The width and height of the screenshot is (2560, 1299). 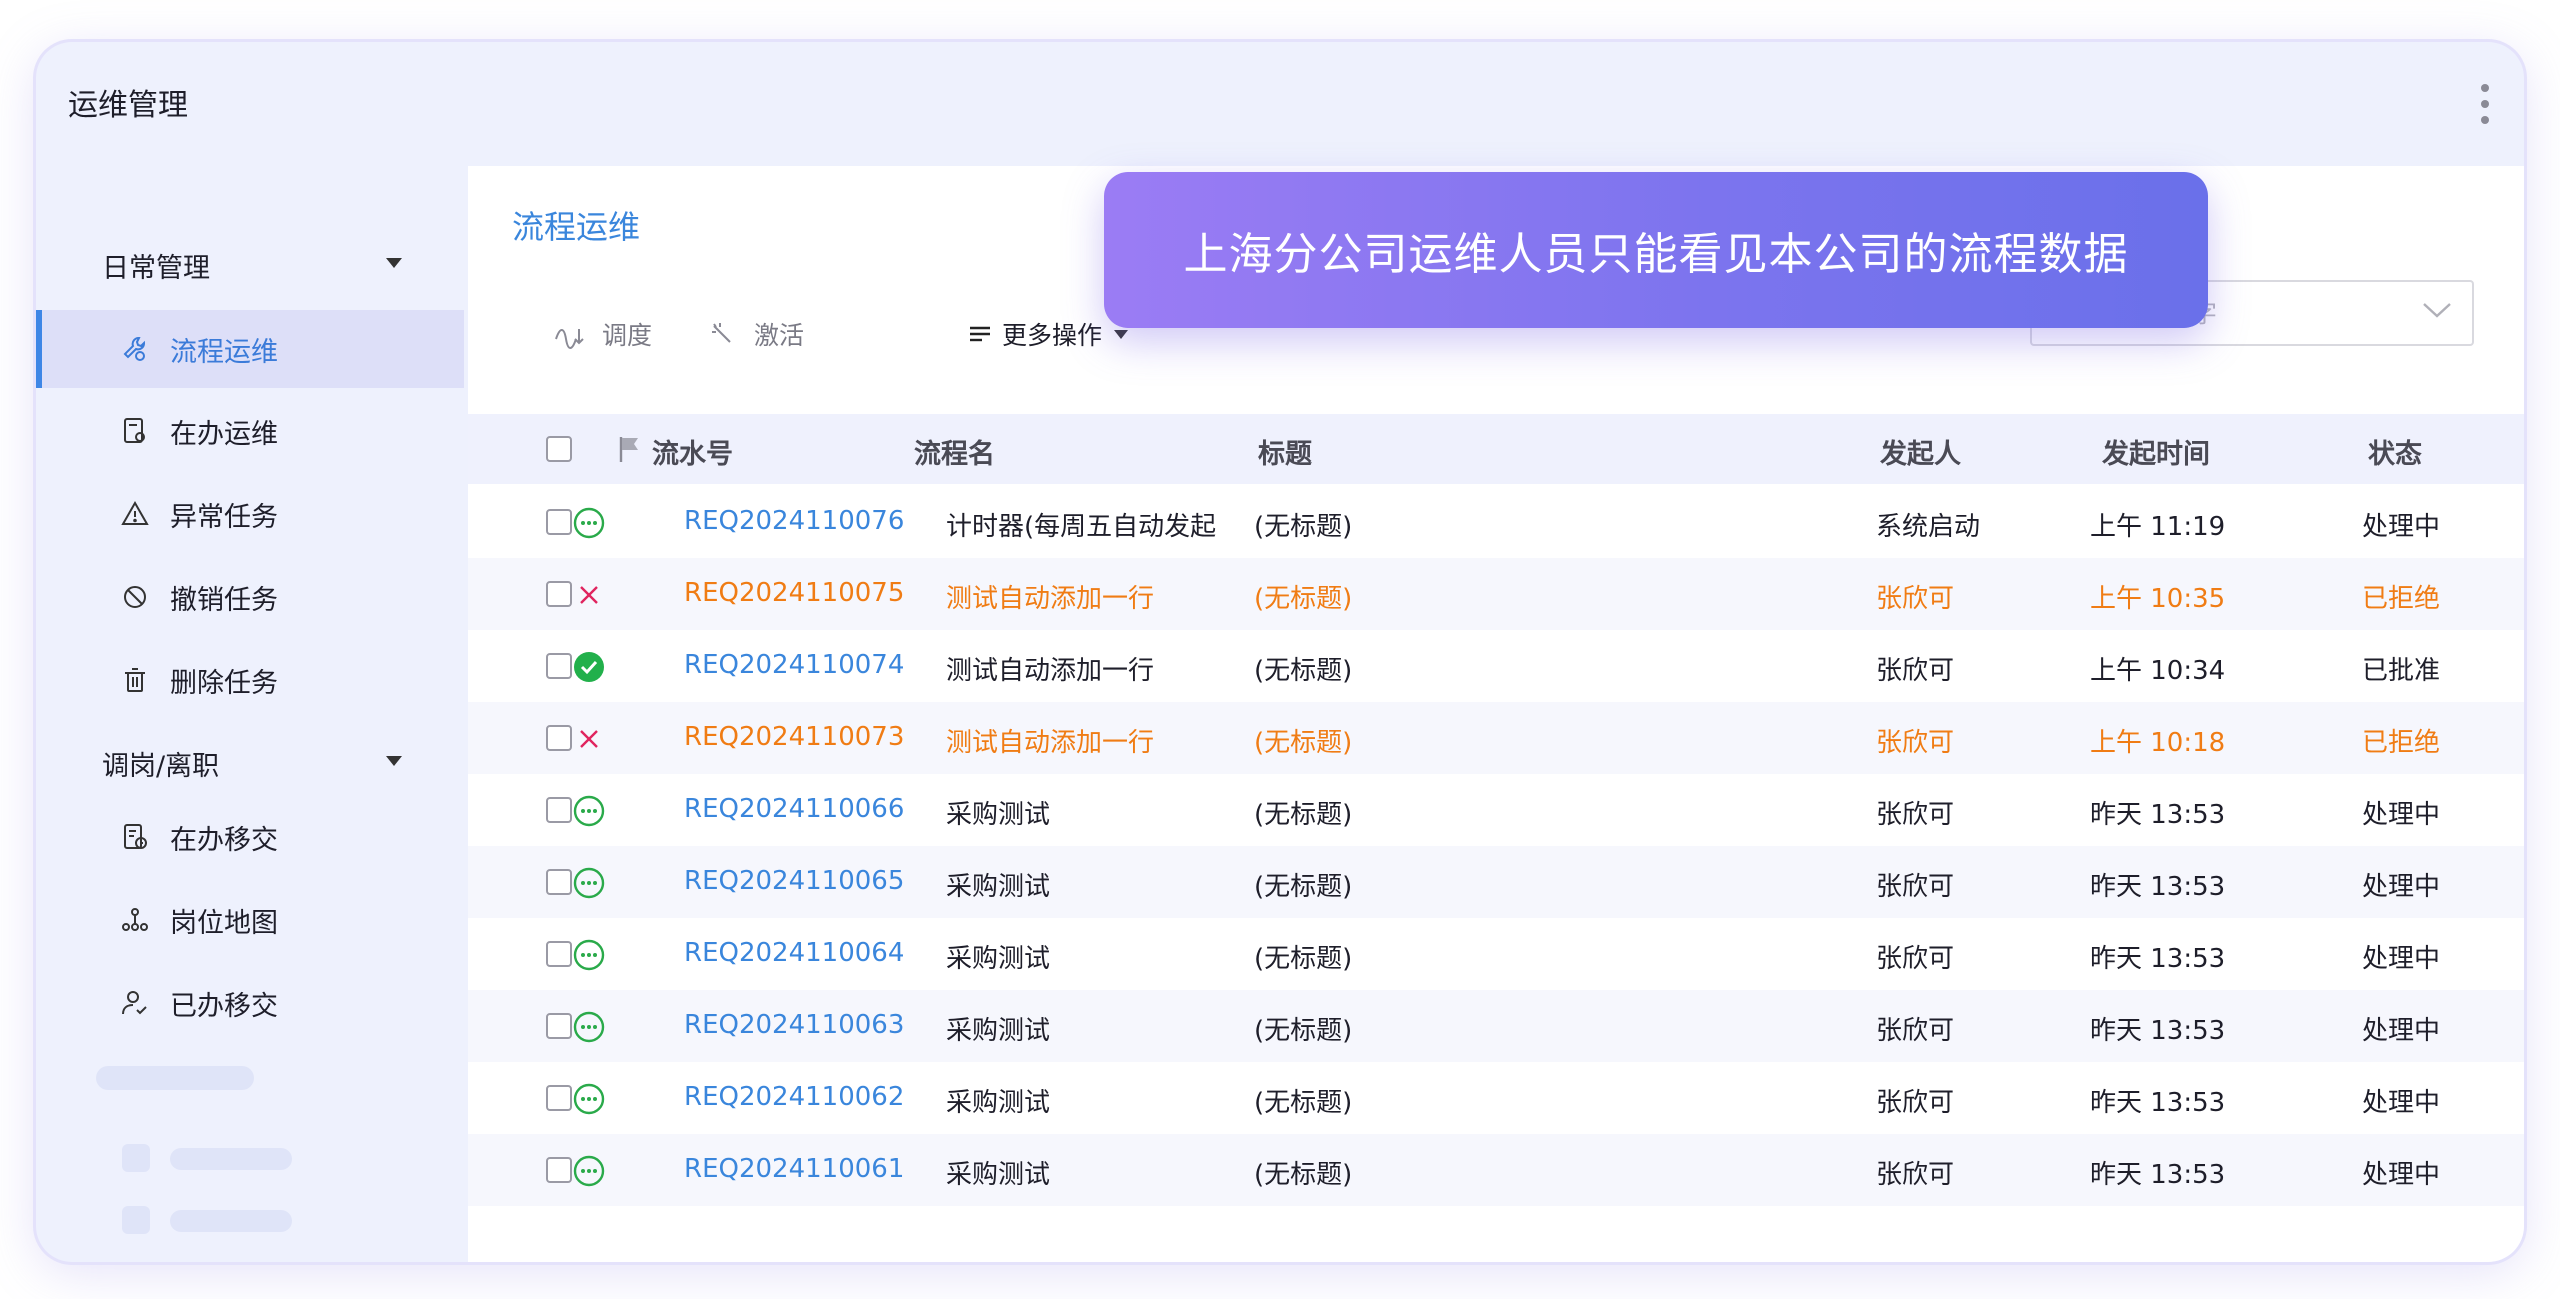 I want to click on col-status: 状态, so click(x=2395, y=451).